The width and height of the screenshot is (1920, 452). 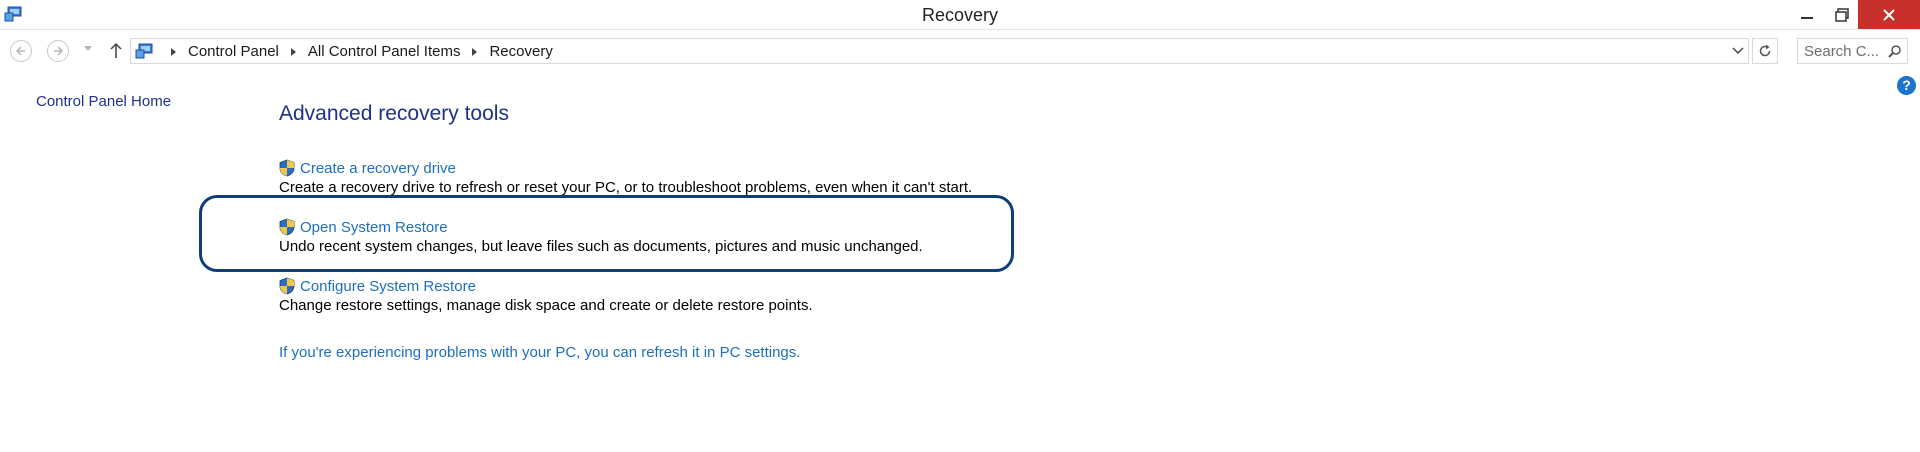 I want to click on control-panel-home-link: Control Panel Home, so click(x=103, y=101).